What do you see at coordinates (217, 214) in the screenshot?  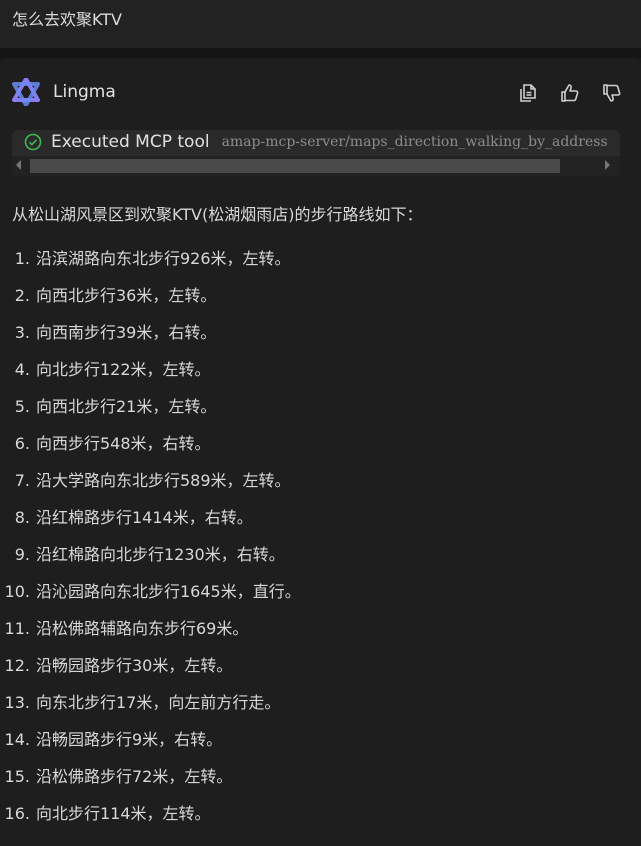 I see `response-intro: 从松山湖风景区到欢聚KTV(松湖烟雨店)的步行路线如下：` at bounding box center [217, 214].